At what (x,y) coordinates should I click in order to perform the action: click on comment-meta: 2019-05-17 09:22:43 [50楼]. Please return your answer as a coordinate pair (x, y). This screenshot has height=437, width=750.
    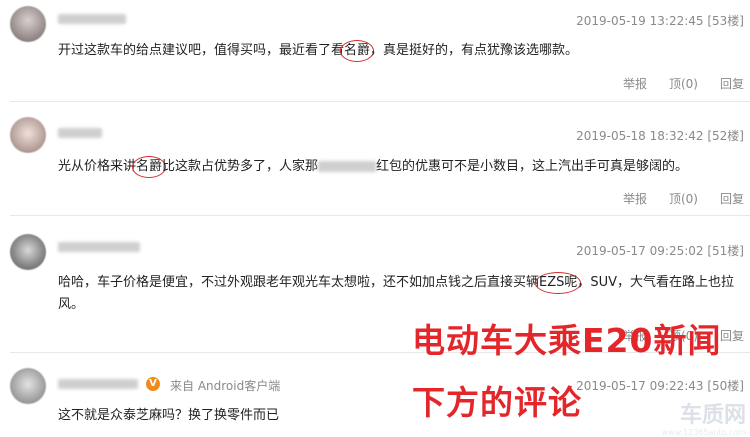
    Looking at the image, I should click on (660, 385).